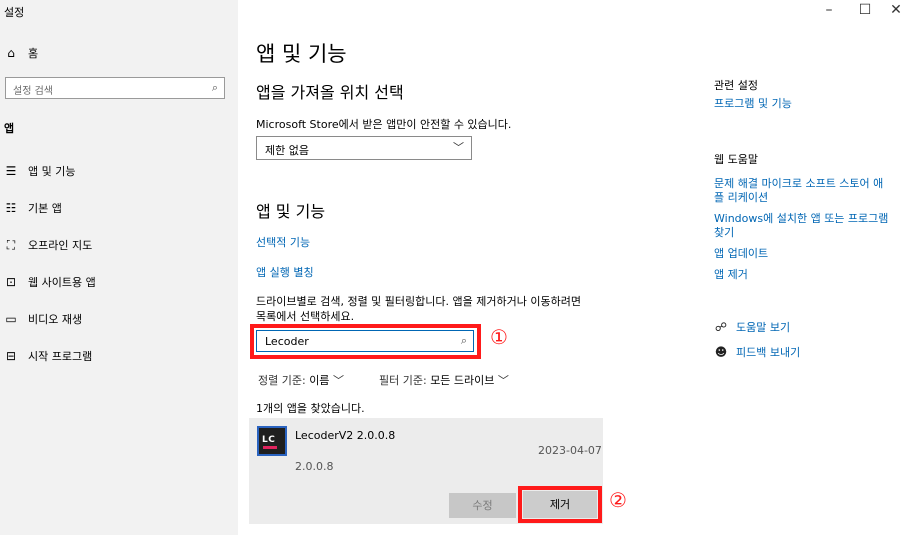 The image size is (908, 535). What do you see at coordinates (314, 466) in the screenshot?
I see `app-version: 2.0.0.8` at bounding box center [314, 466].